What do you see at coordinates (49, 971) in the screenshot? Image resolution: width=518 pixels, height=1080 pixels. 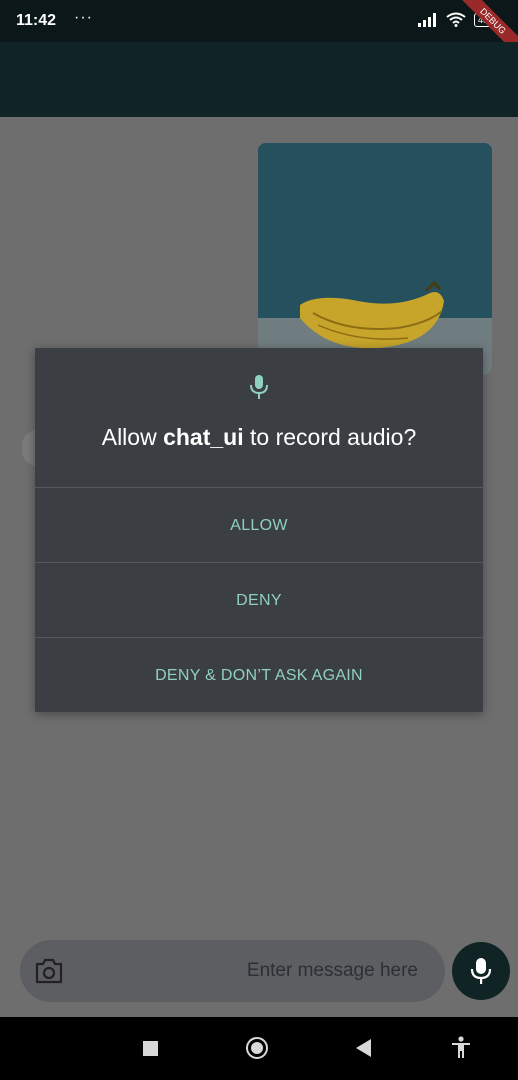 I see `camera-icon` at bounding box center [49, 971].